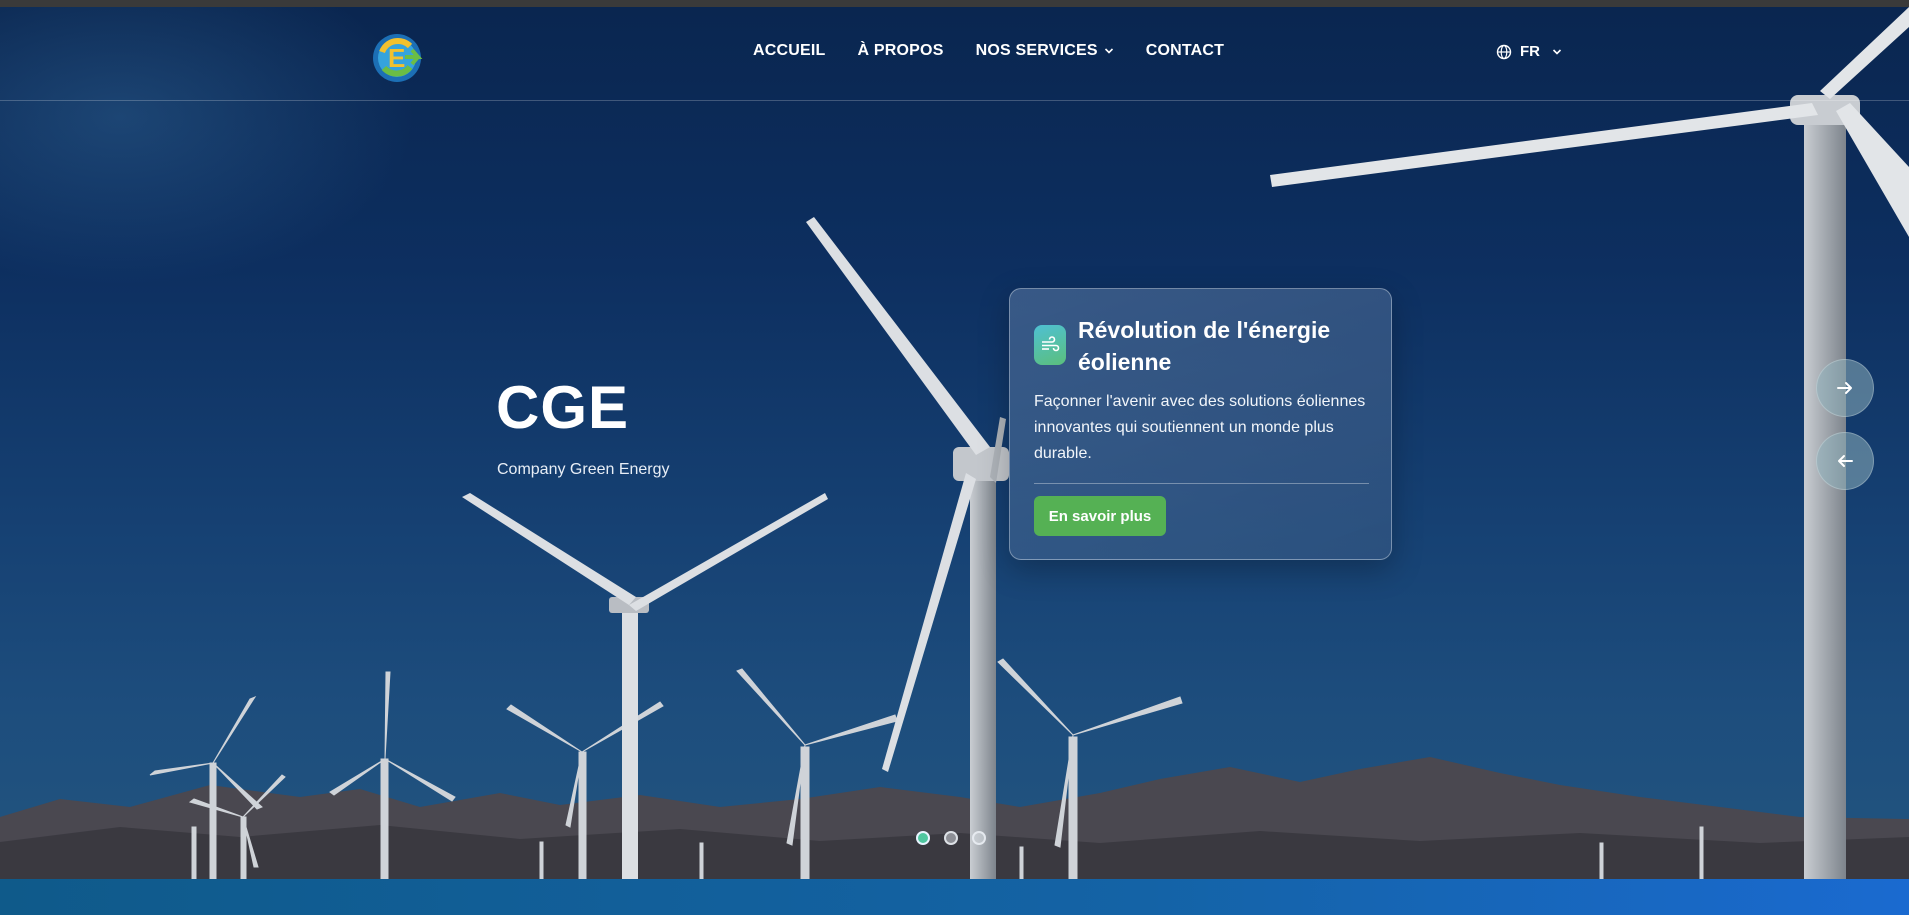  I want to click on browser-top-bar, so click(954, 3).